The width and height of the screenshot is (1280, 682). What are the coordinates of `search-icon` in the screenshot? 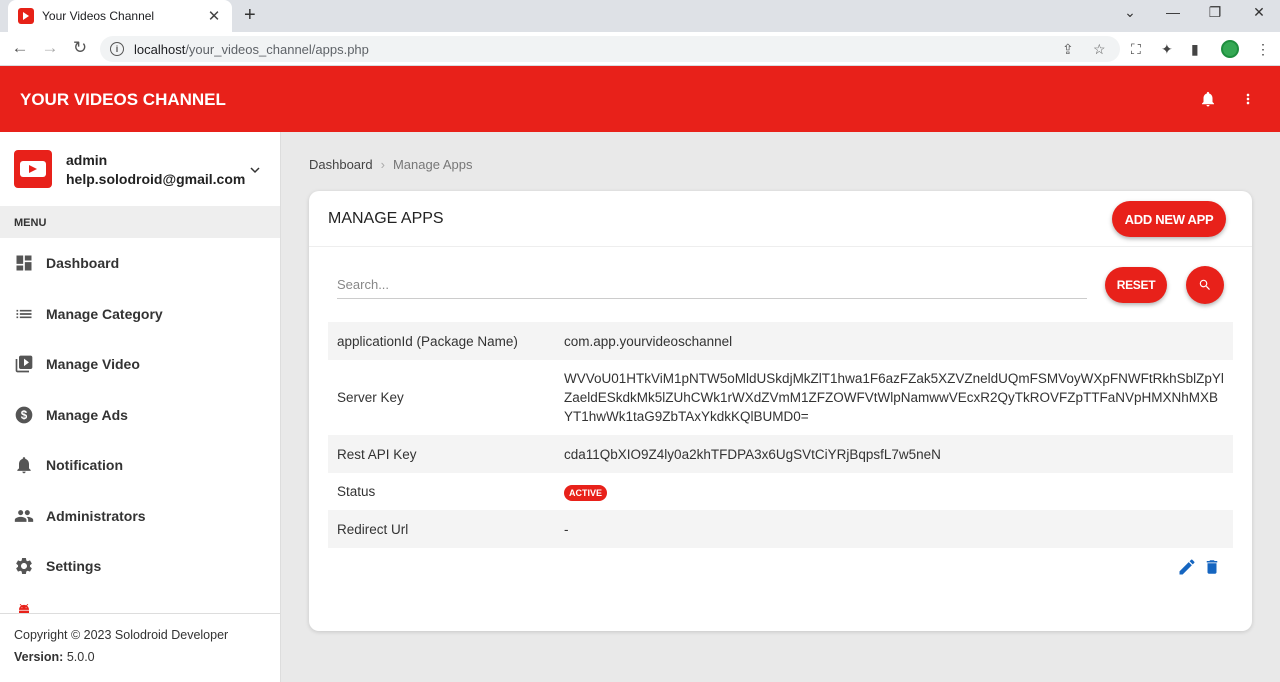 It's located at (1204, 284).